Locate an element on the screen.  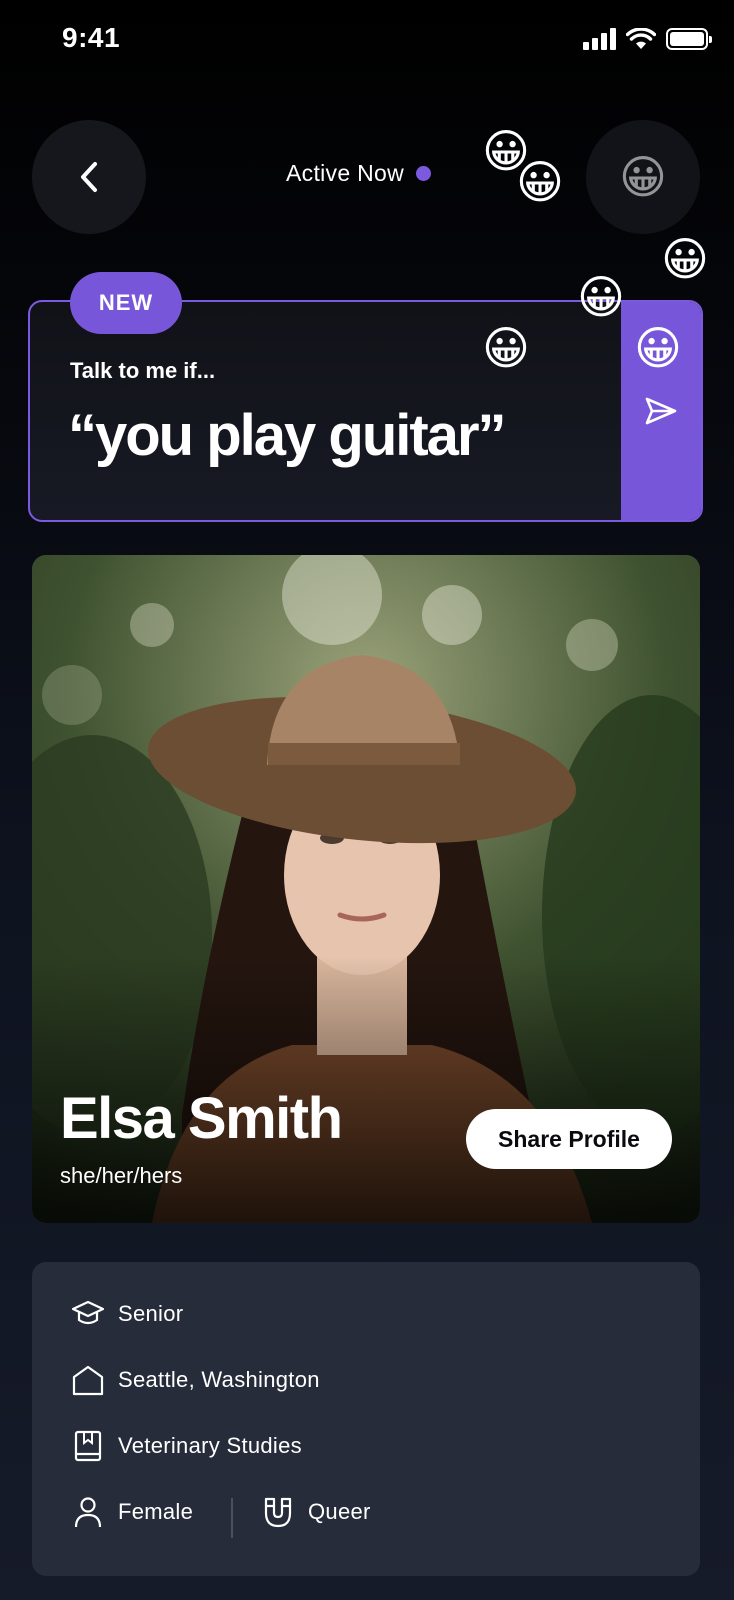
wifi-icon is located at coordinates (641, 38).